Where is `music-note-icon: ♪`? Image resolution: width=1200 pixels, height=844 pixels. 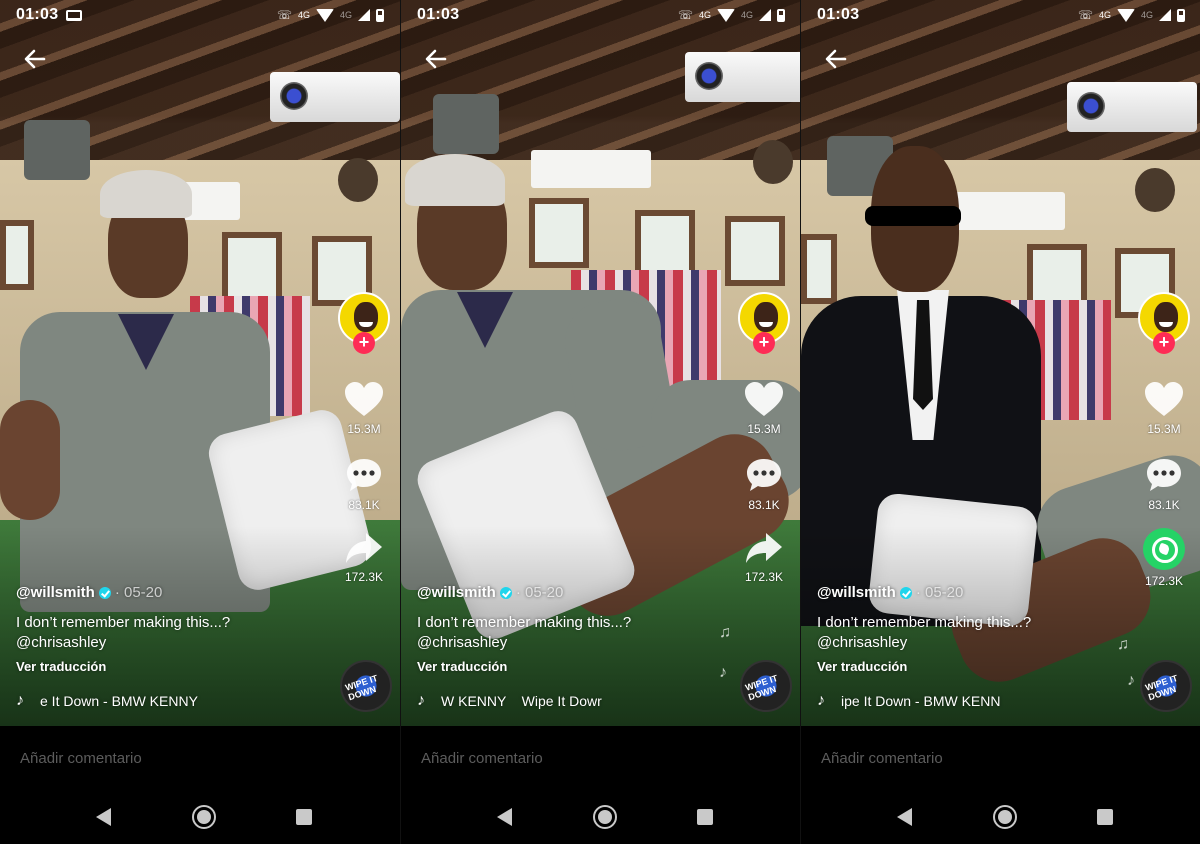
music-note-icon: ♪ is located at coordinates (821, 700).